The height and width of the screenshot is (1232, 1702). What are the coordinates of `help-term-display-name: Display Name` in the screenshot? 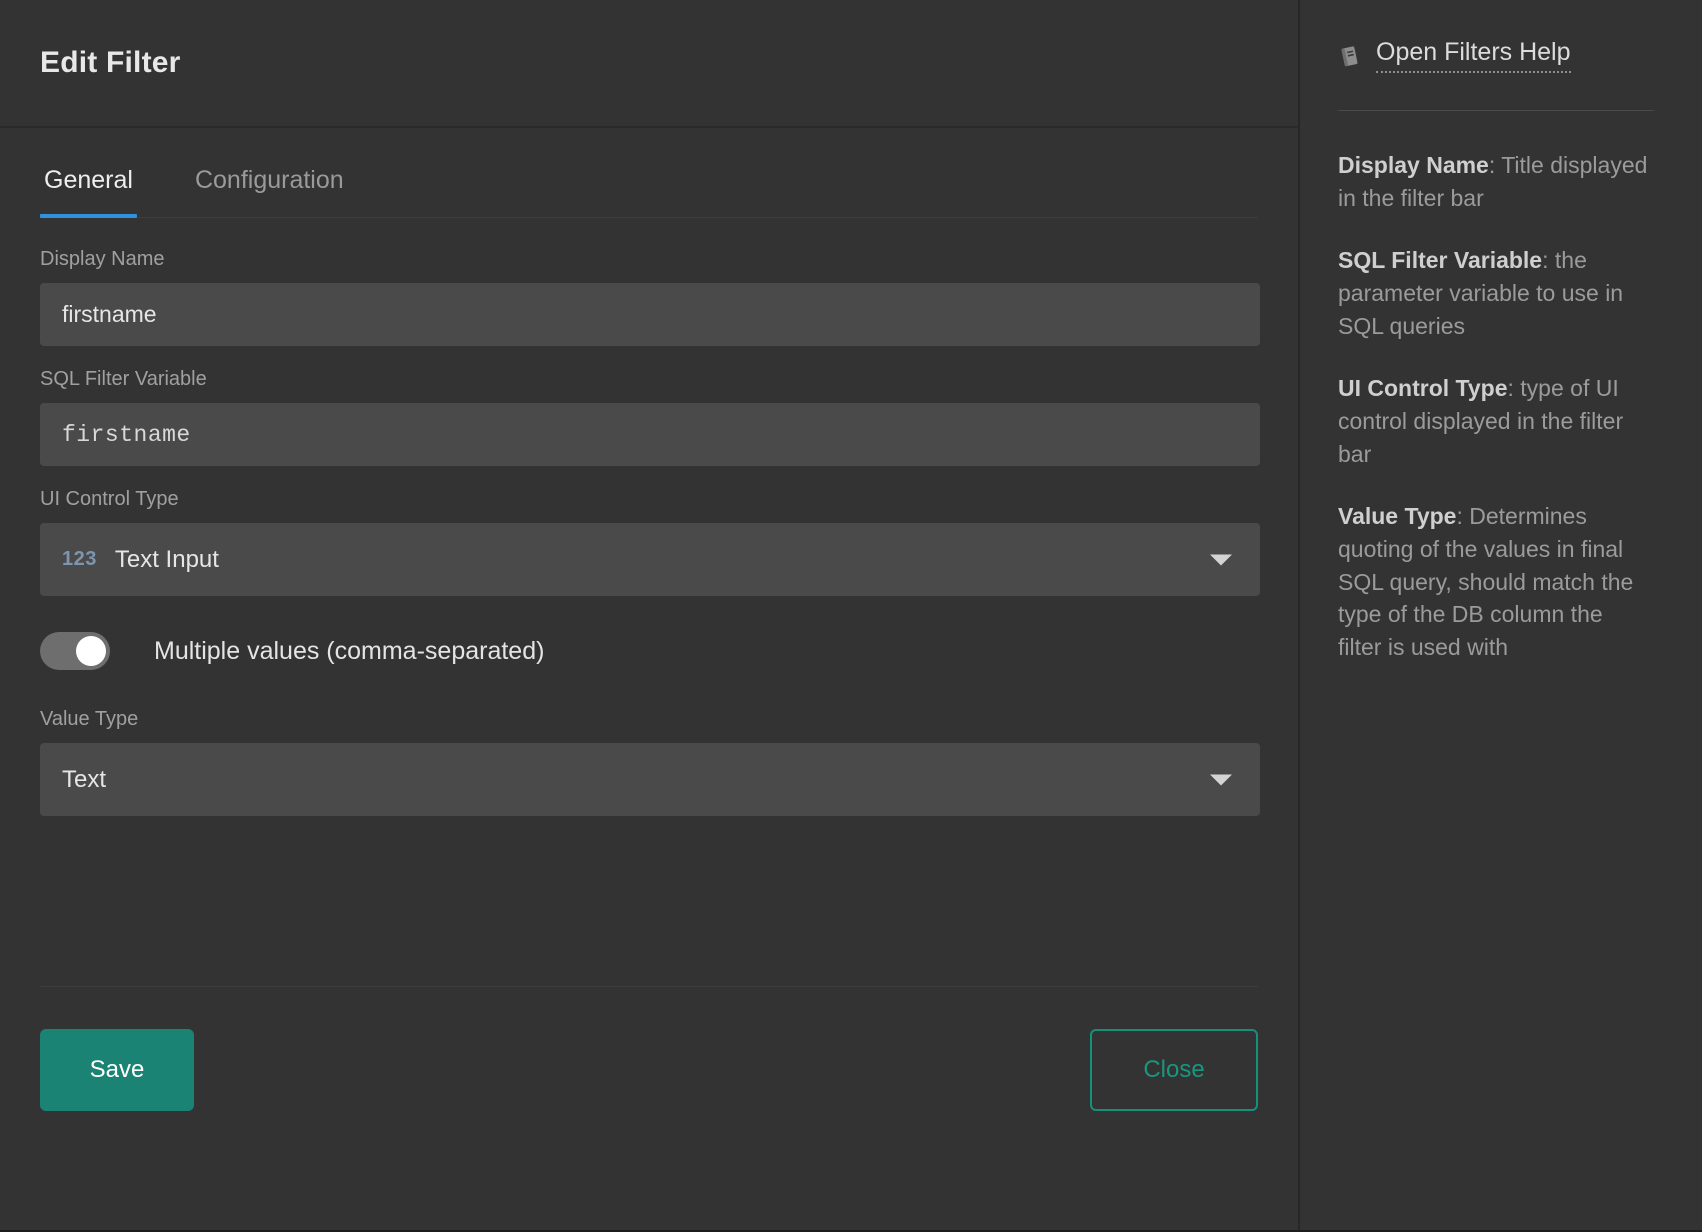 It's located at (1413, 165).